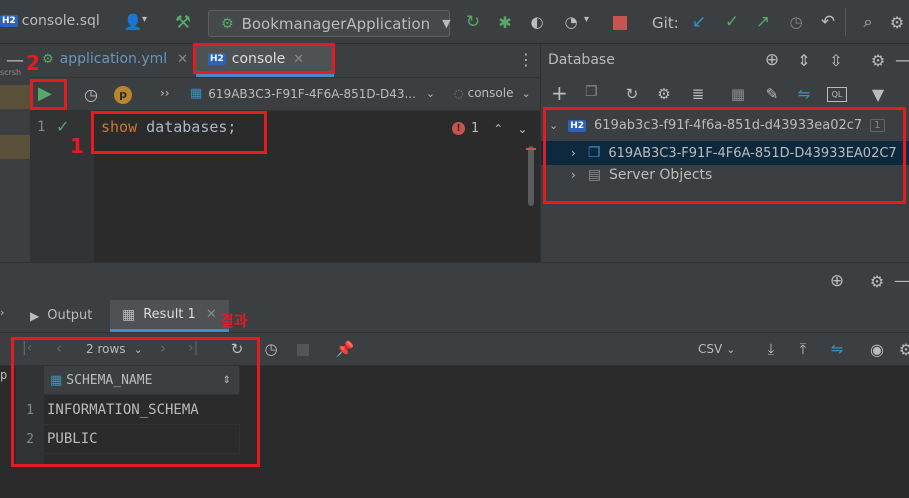  I want to click on code-keyword: show, so click(119, 127).